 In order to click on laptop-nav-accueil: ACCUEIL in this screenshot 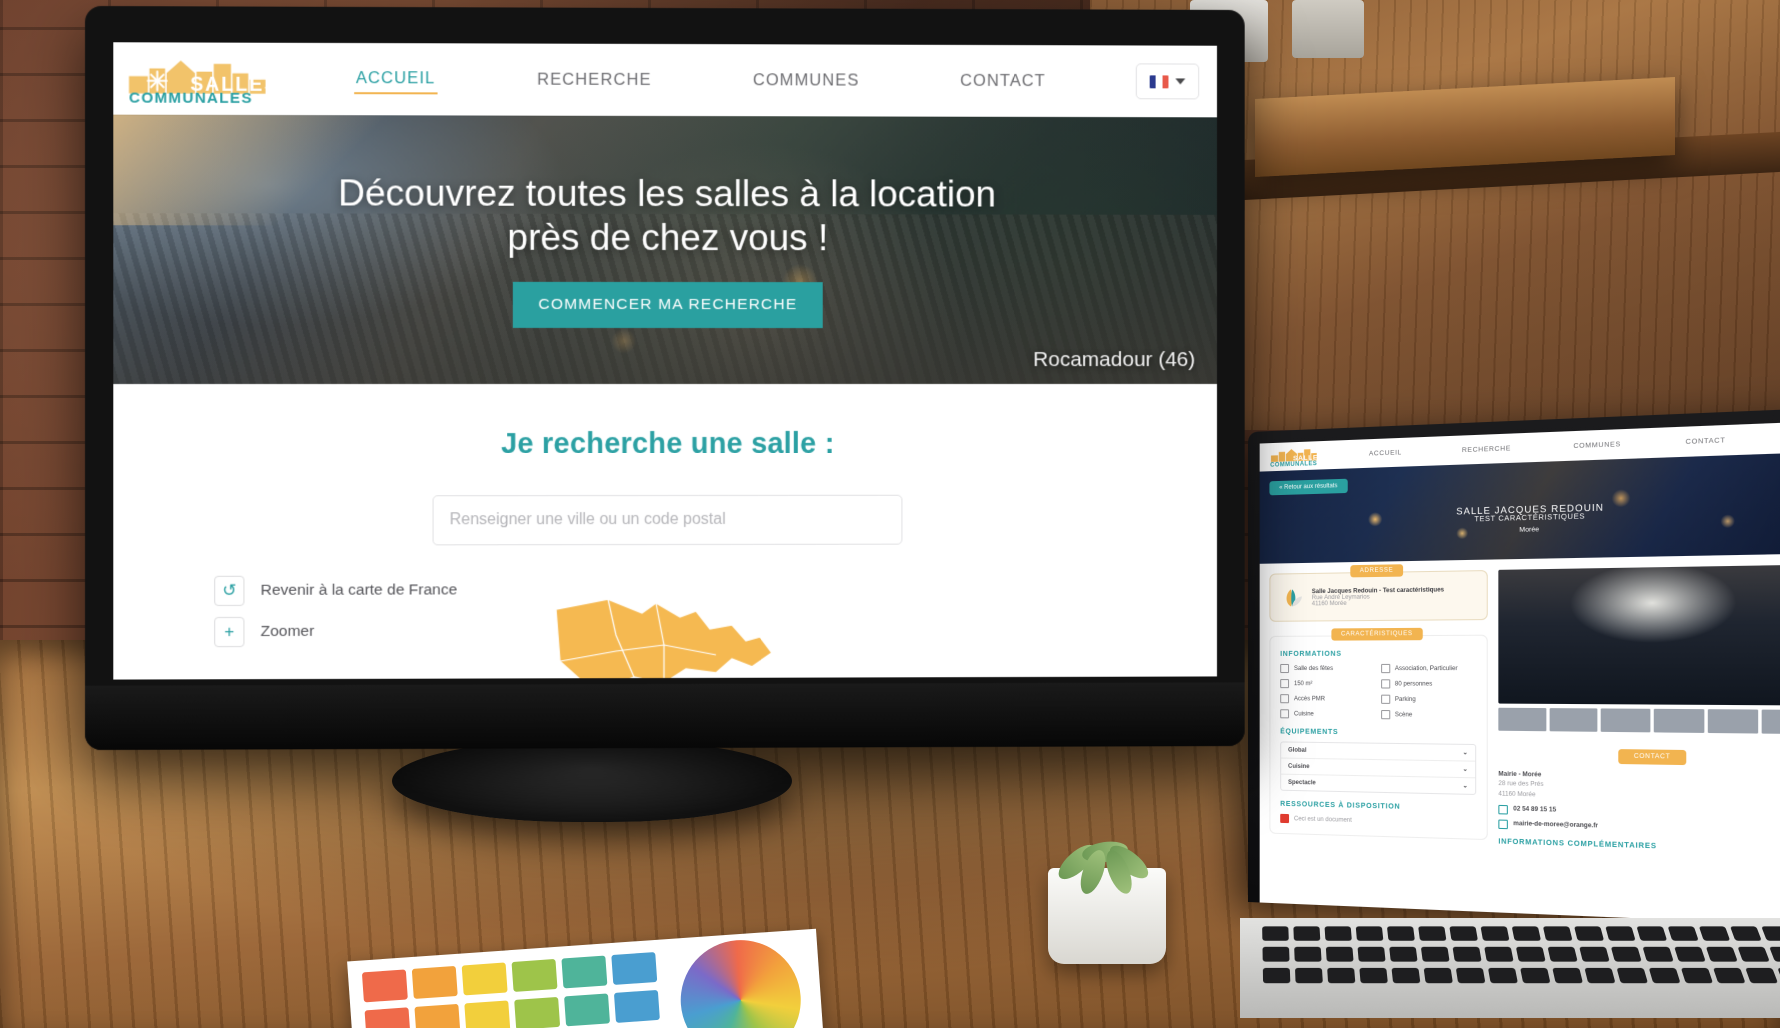, I will do `click(1385, 453)`.